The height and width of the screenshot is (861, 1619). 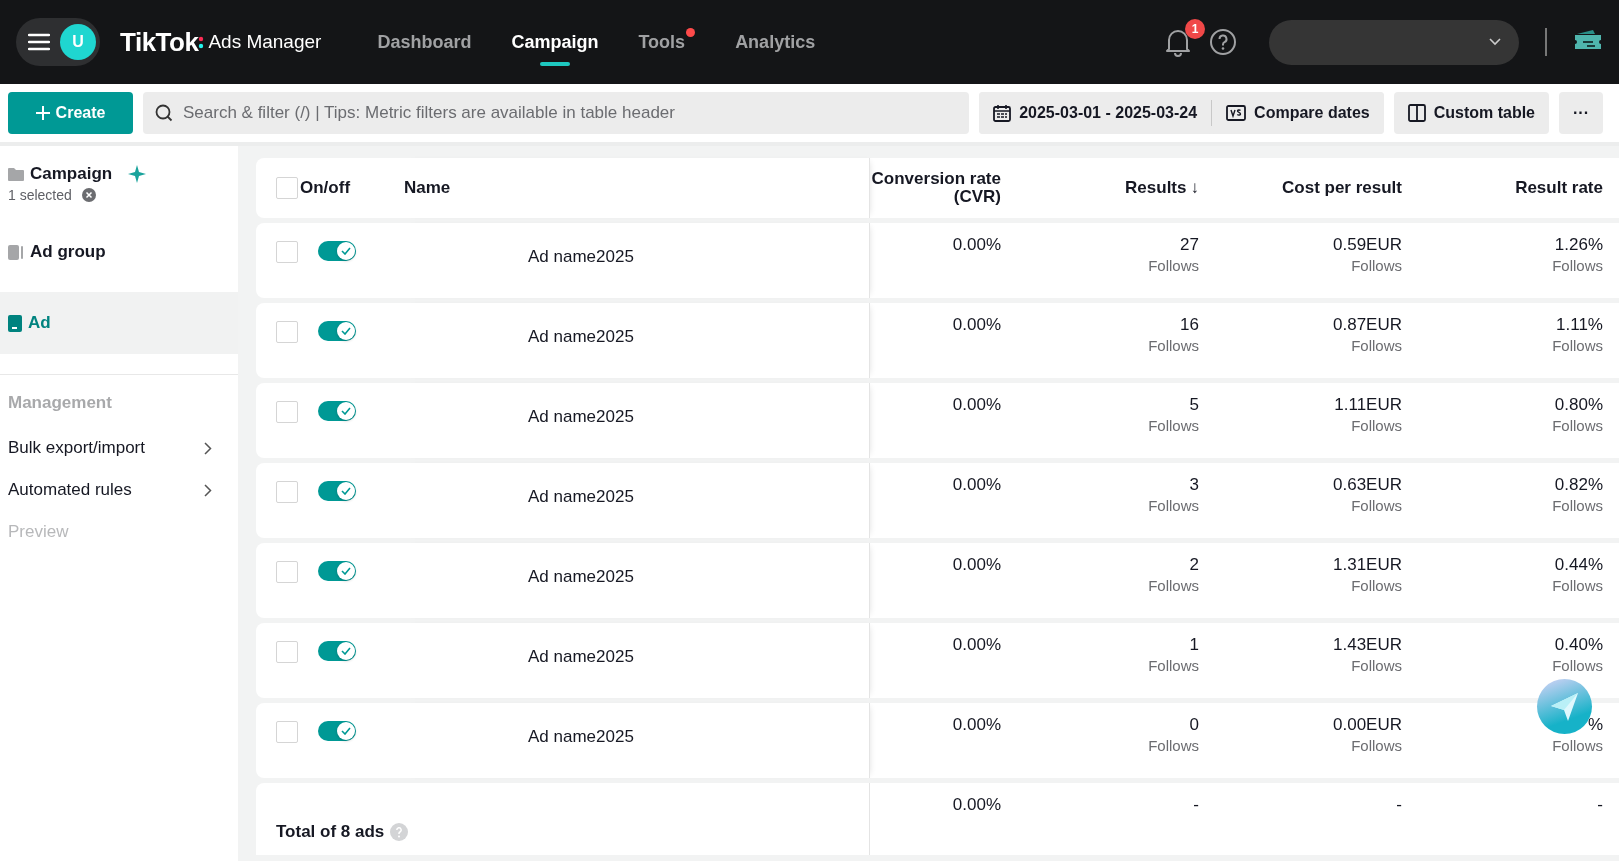 What do you see at coordinates (937, 260) in the screenshot?
I see `table-row: Ad name2025 0.00% 27 Follows 0.59EUR Follows 1.26% Follows` at bounding box center [937, 260].